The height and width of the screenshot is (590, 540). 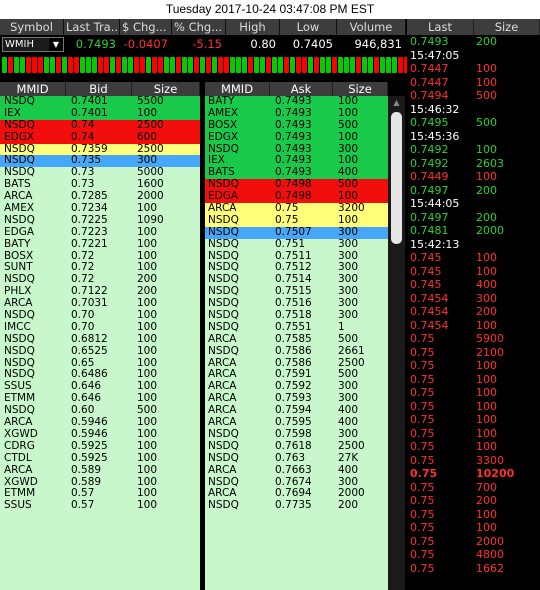 What do you see at coordinates (56, 44) in the screenshot?
I see `chevron-down-icon: ▼` at bounding box center [56, 44].